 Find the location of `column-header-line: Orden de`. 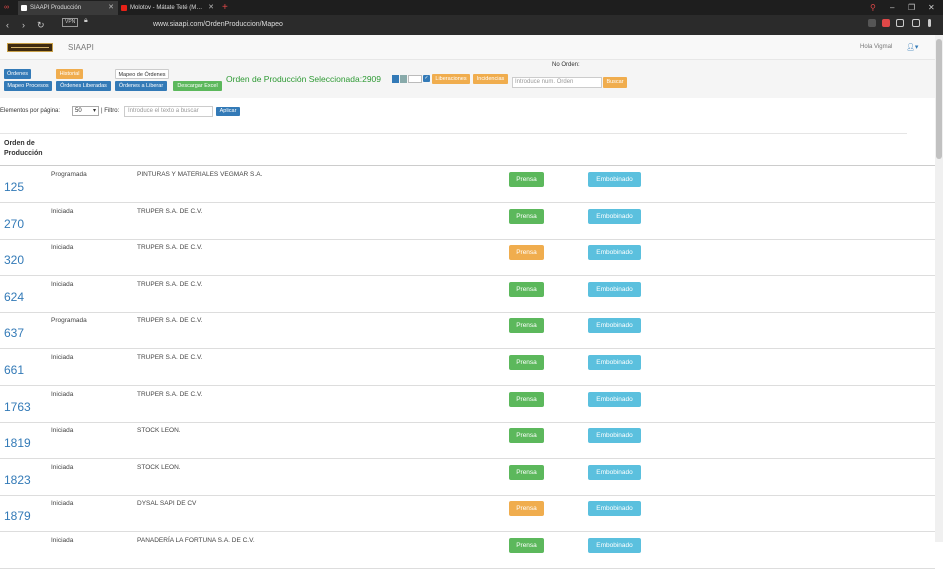

column-header-line: Orden de is located at coordinates (19, 143).